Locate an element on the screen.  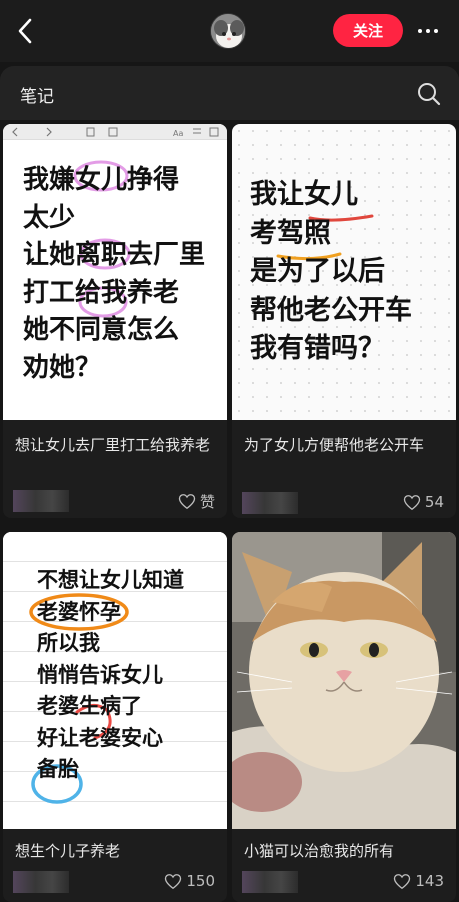
like-button: 赞 is located at coordinates (196, 501).